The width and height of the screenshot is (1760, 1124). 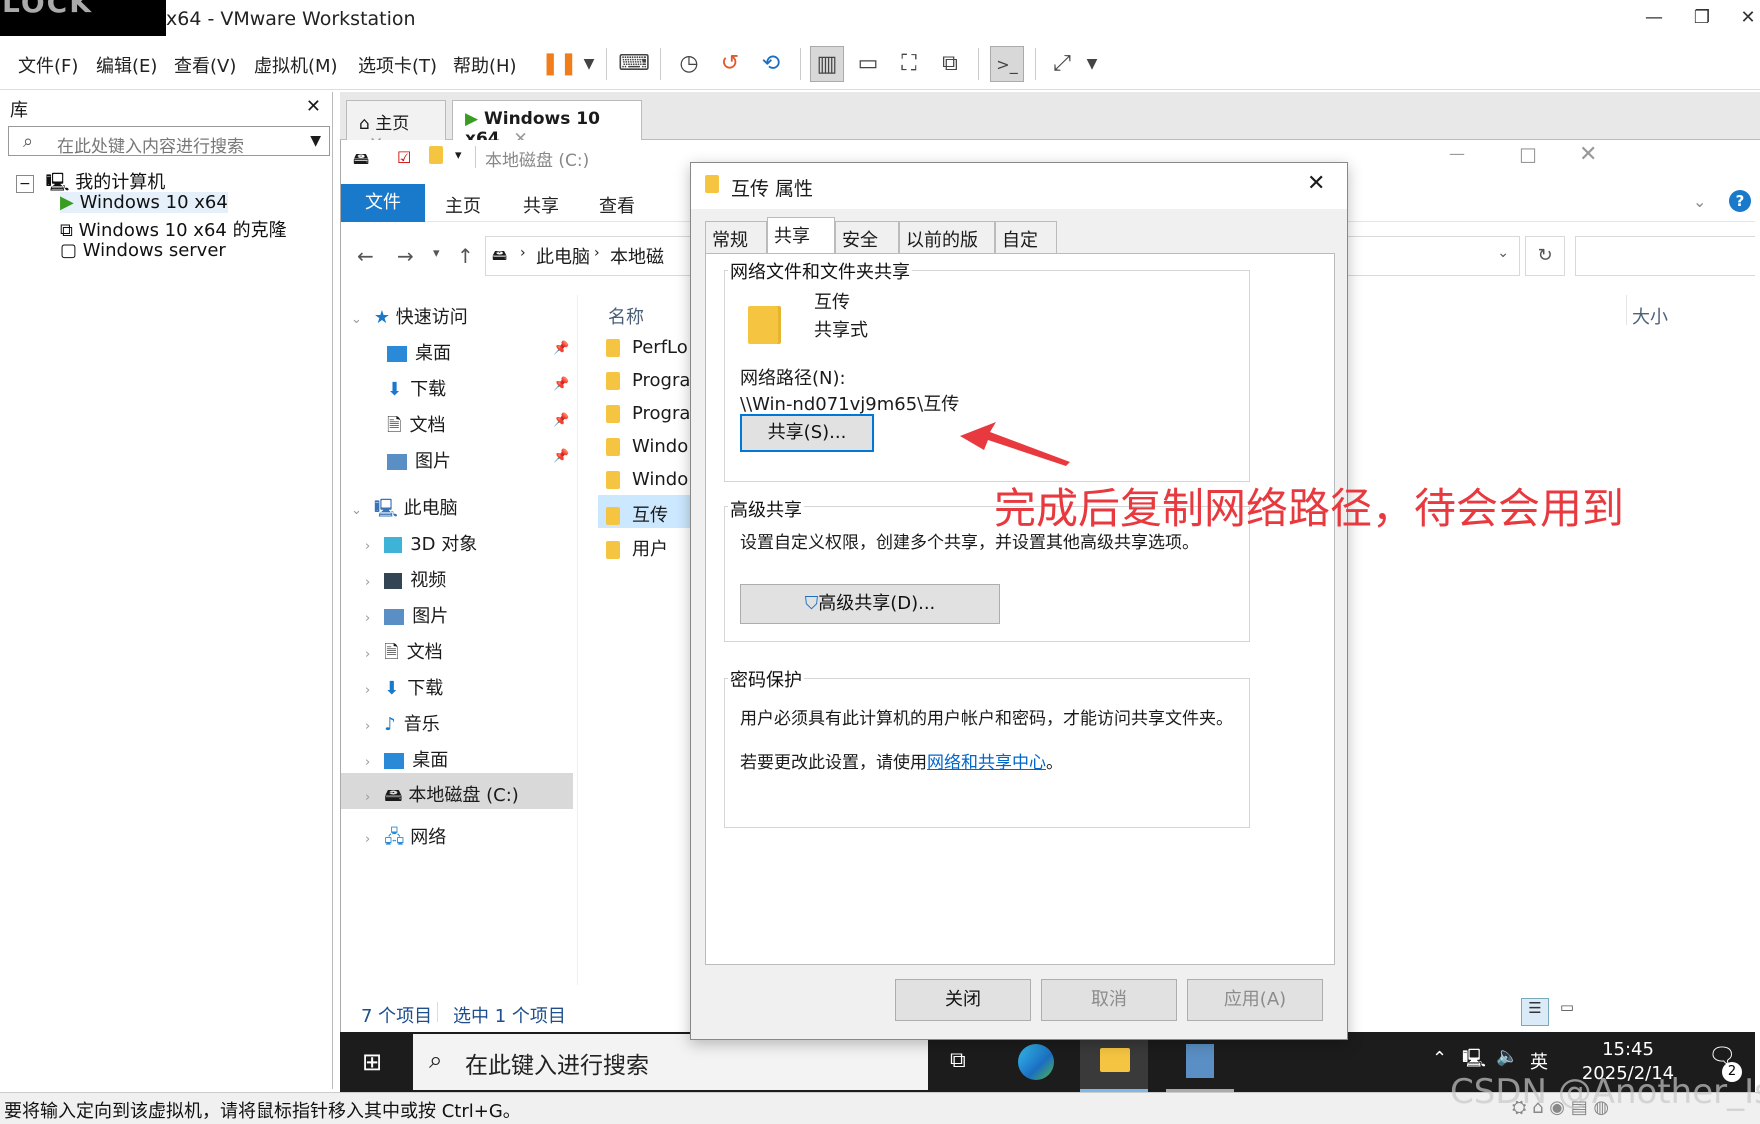 I want to click on menu-file: 文件(F), so click(x=48, y=65).